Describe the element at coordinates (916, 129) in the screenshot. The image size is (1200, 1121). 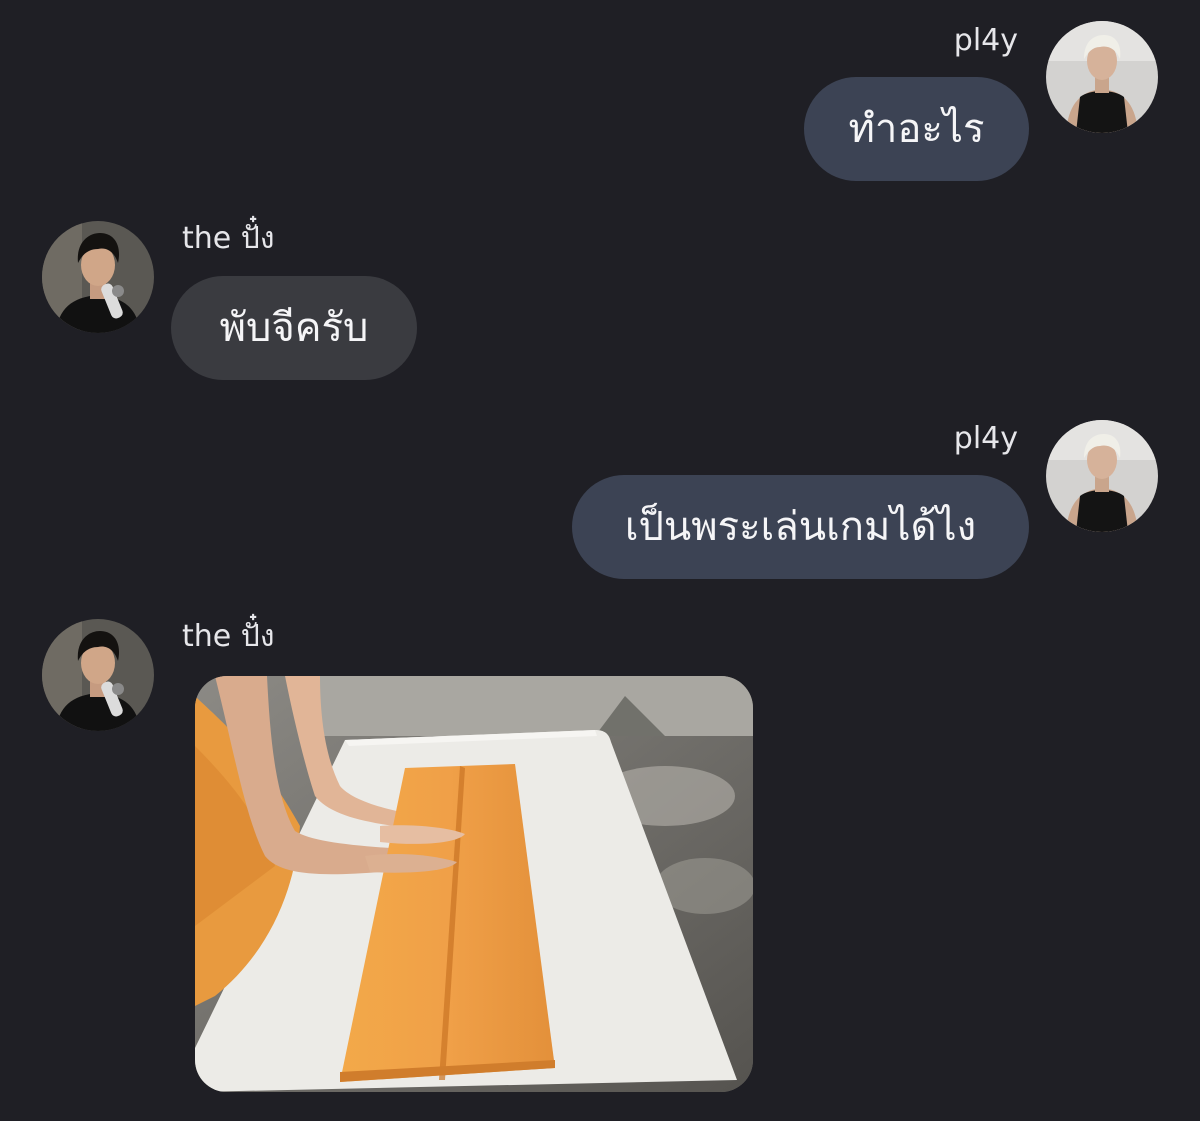
I see `message-bubble: ทำอะไร` at that location.